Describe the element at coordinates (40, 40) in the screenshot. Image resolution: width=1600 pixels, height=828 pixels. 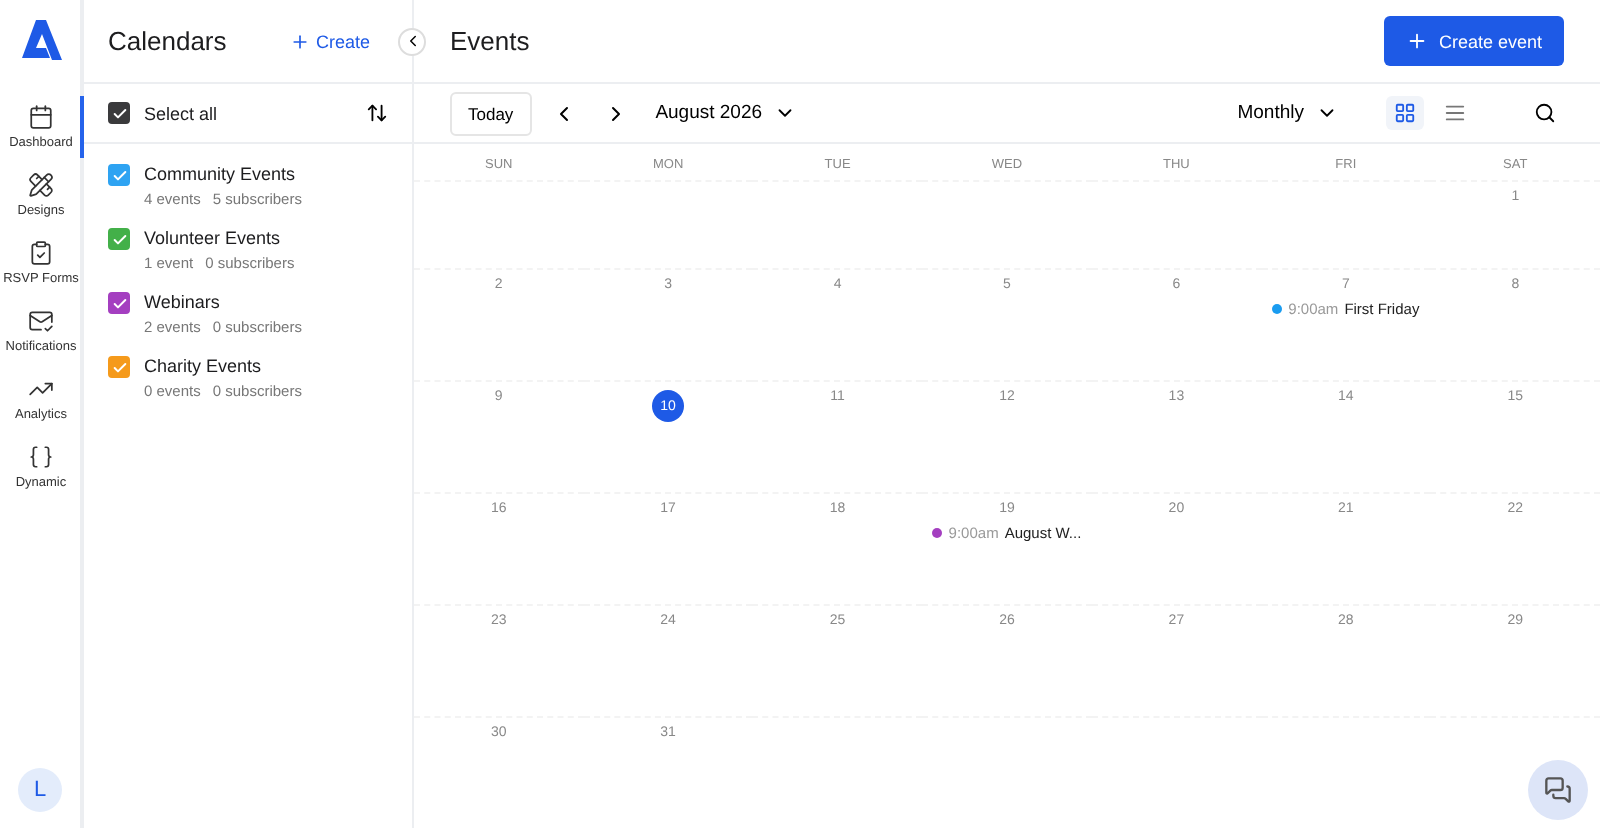
I see `logo-icon` at that location.